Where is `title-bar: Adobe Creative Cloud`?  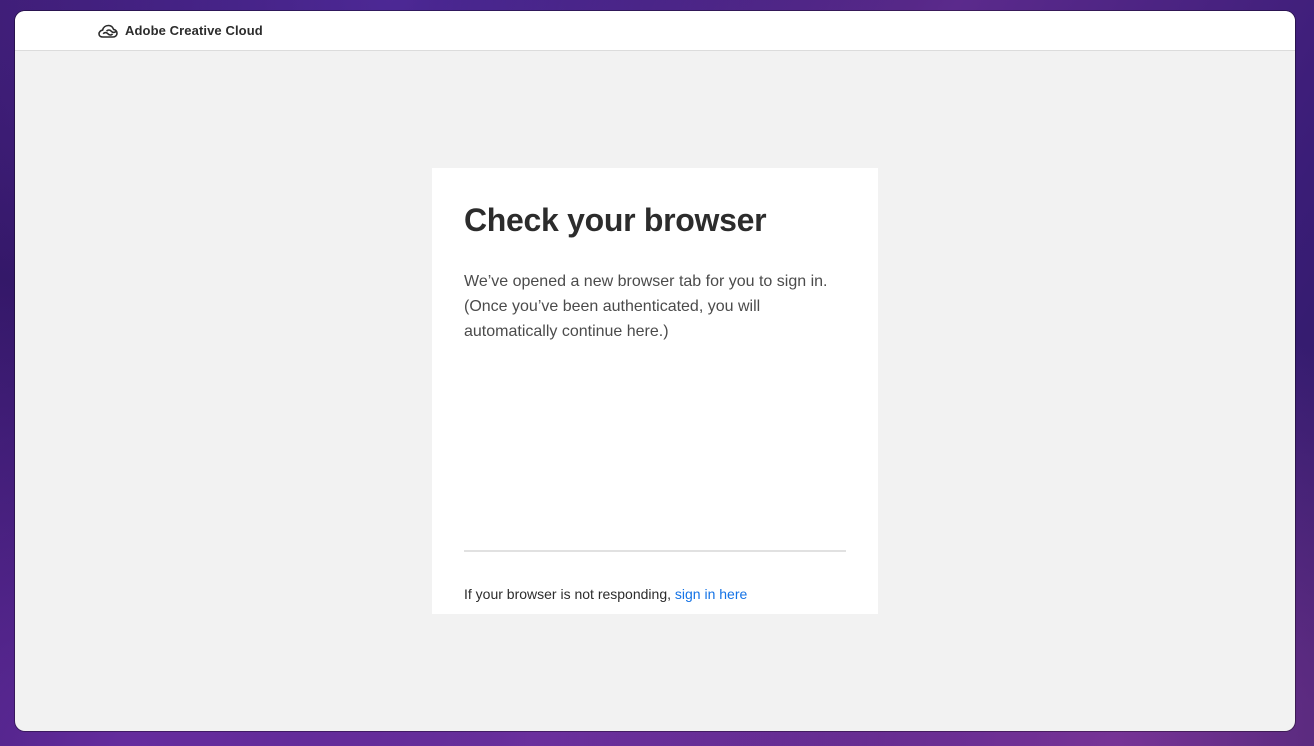
title-bar: Adobe Creative Cloud is located at coordinates (655, 31).